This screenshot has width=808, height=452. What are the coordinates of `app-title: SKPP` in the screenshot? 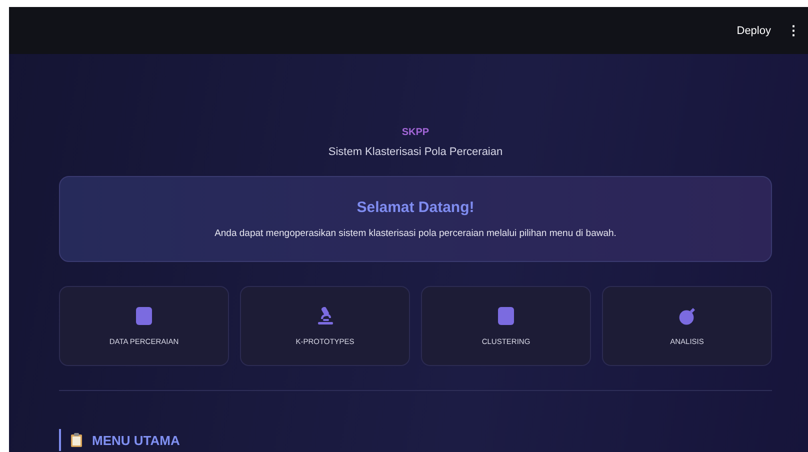 It's located at (415, 132).